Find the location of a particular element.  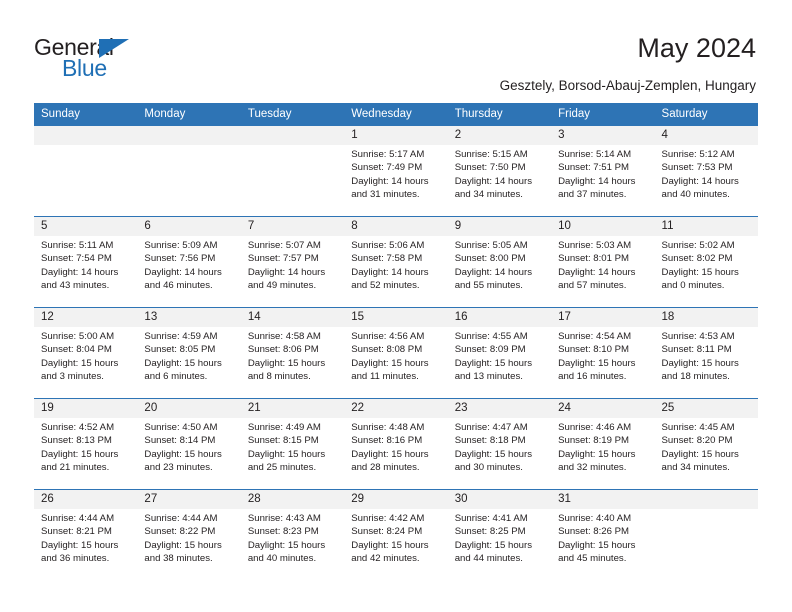

brand-logo: General Blue is located at coordinates (134, 61).